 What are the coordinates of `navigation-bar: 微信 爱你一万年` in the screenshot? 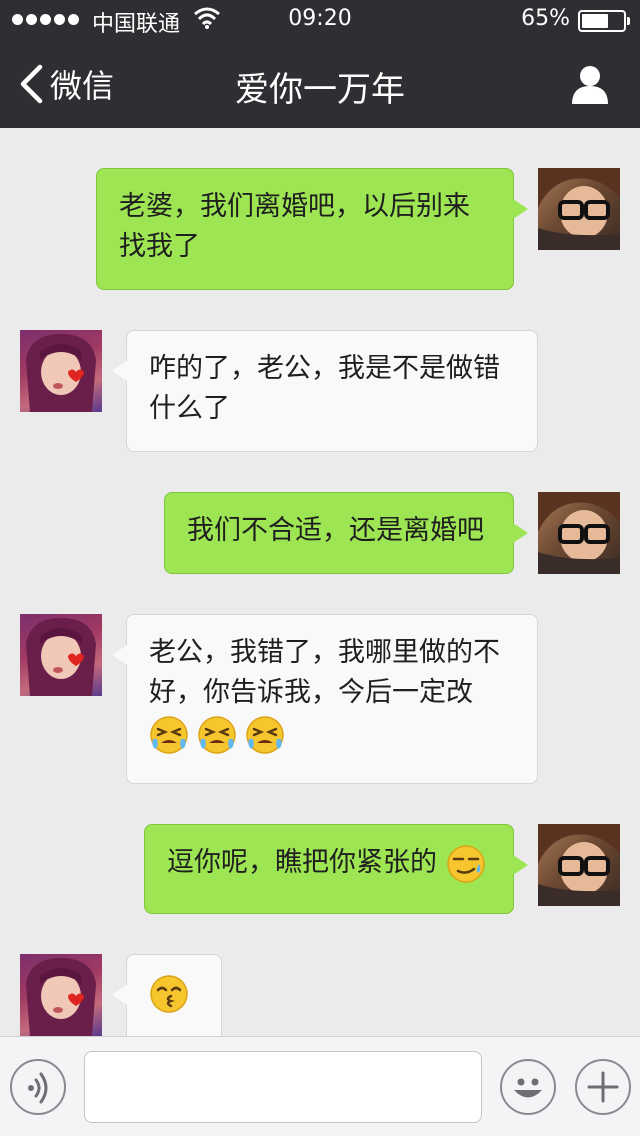 It's located at (320, 84).